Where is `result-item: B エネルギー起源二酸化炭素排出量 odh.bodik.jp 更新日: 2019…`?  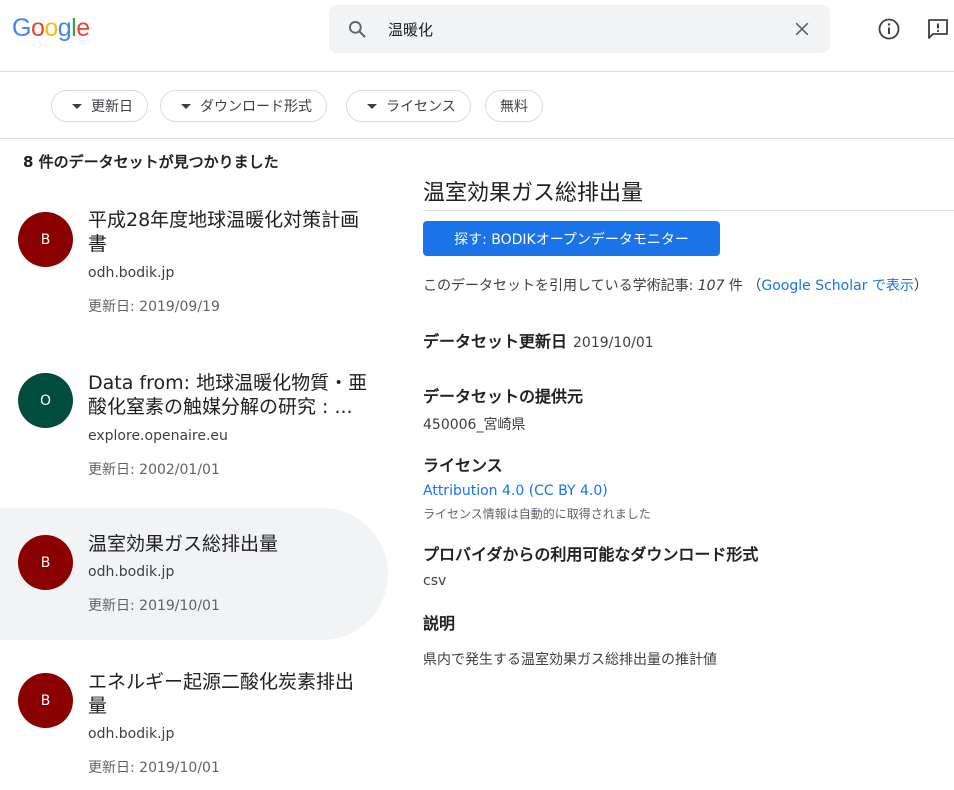 result-item: B エネルギー起源二酸化炭素排出量 odh.bodik.jp 更新日: 2019… is located at coordinates (194, 716).